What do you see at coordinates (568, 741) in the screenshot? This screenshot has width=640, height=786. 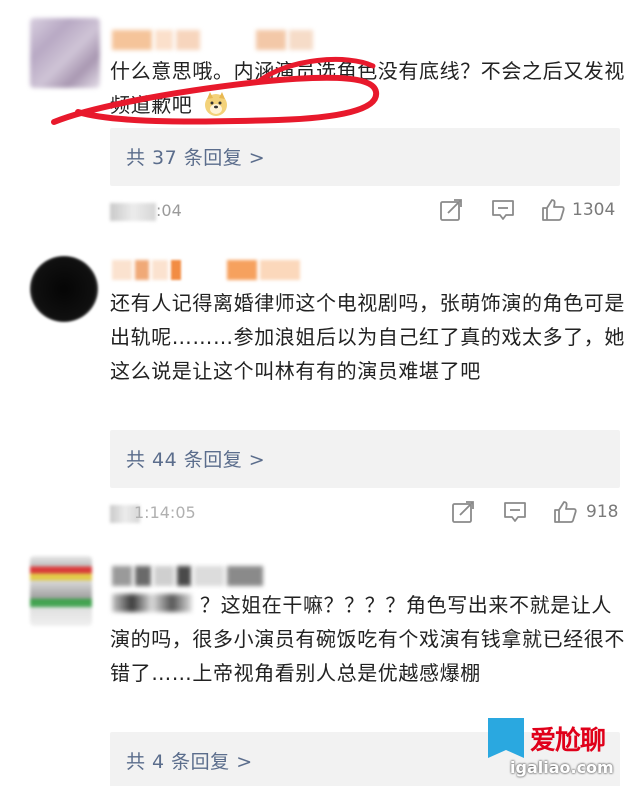 I see `watermark-title: 爱尬聊` at bounding box center [568, 741].